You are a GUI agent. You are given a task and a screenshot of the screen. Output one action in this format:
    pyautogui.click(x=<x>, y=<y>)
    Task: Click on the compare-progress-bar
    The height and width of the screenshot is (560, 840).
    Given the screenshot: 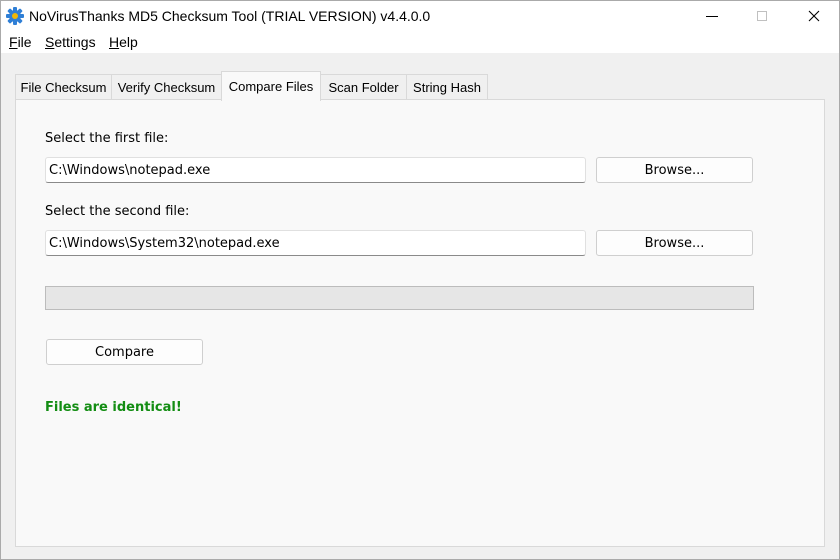 What is the action you would take?
    pyautogui.click(x=399, y=298)
    